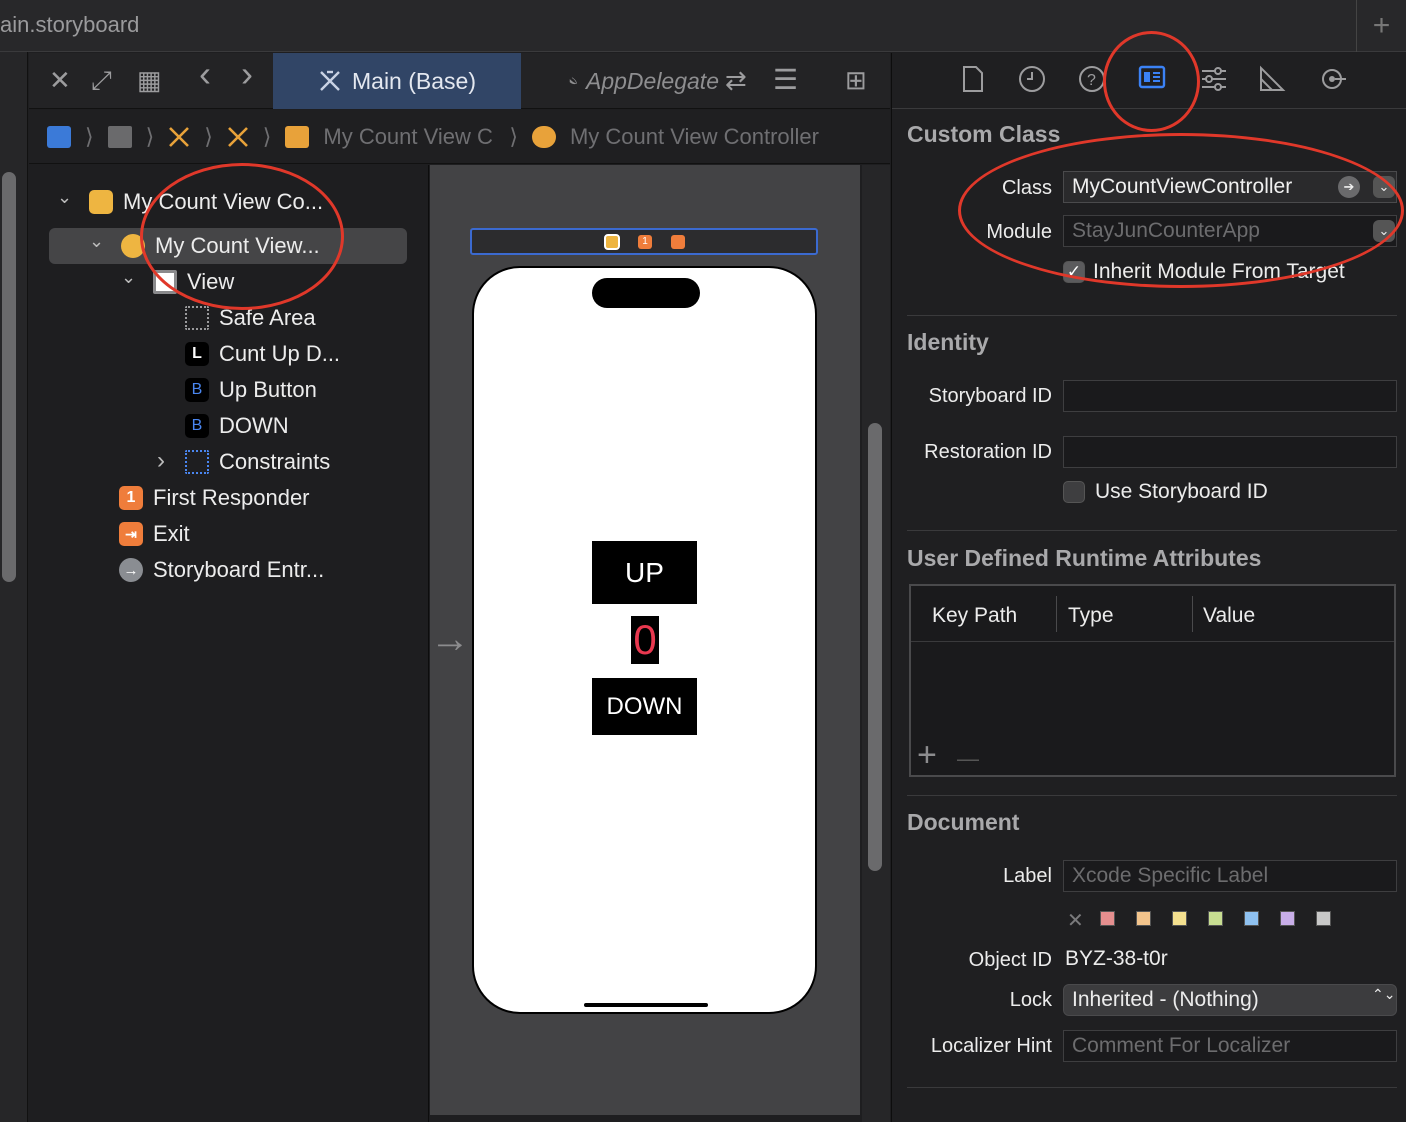  I want to click on outline-view: View, so click(193, 282).